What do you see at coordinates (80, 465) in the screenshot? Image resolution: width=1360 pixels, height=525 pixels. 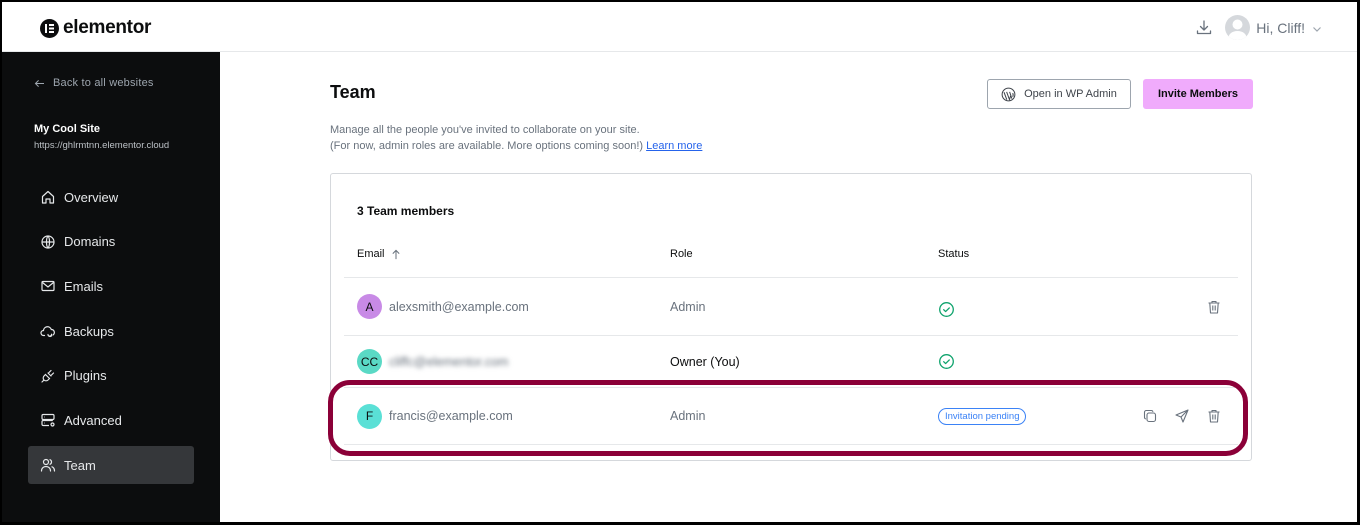 I see `sidebar-item-label: Team` at bounding box center [80, 465].